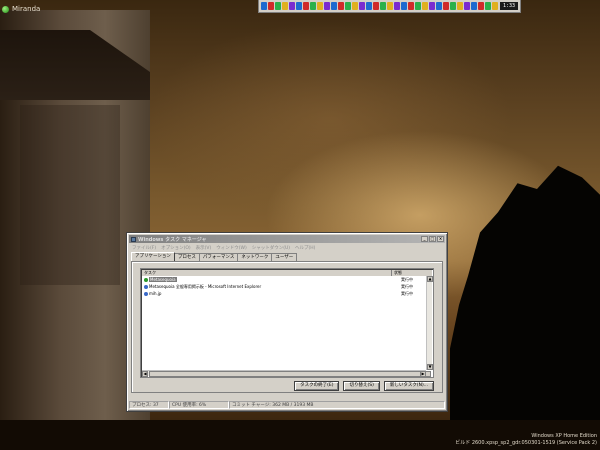 Image resolution: width=600 pixels, height=450 pixels. Describe the element at coordinates (231, 248) in the screenshot. I see `menu-window: ウィンドウ(W)` at that location.